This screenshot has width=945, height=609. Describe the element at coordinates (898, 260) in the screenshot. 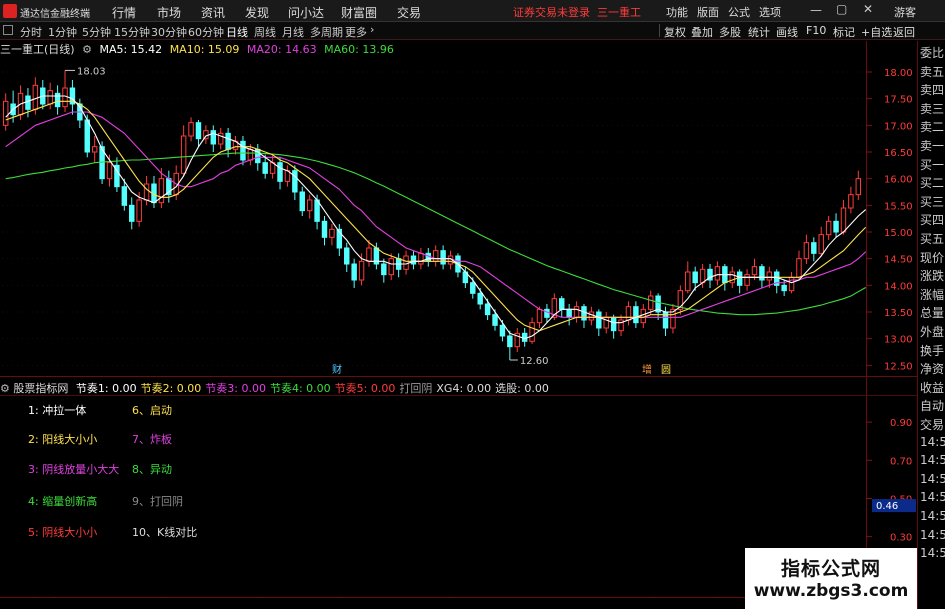

I see `y-tick-label: 14.50` at that location.